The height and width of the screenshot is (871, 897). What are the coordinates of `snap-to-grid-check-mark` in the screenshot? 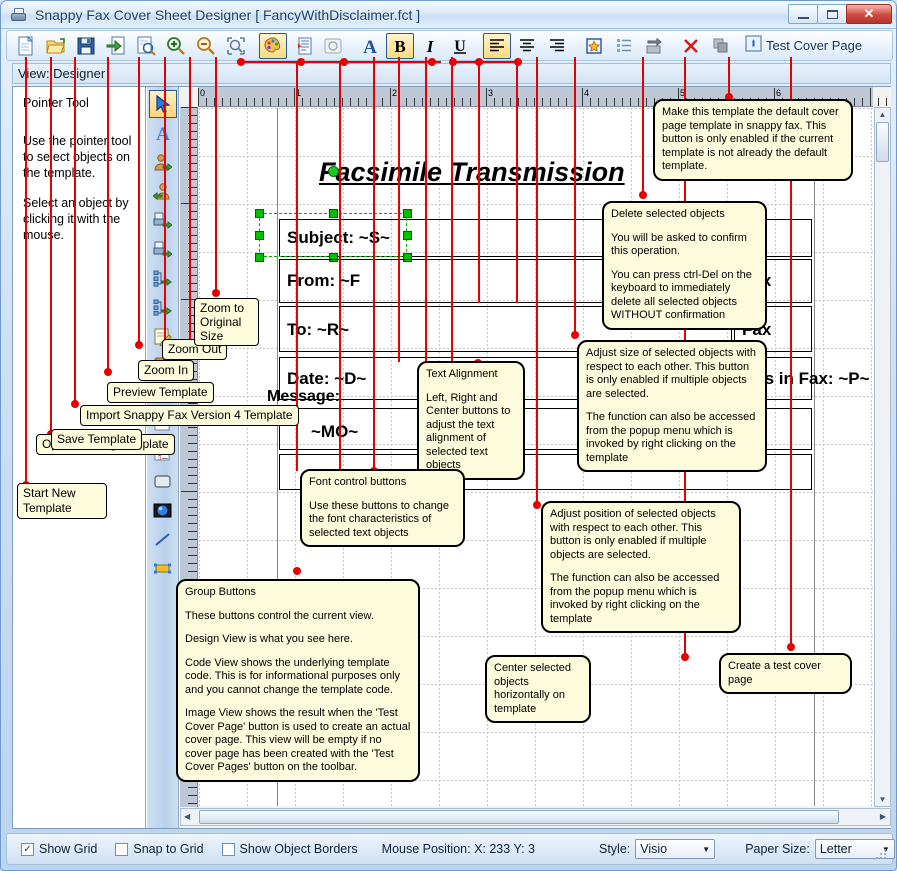 It's located at (122, 849).